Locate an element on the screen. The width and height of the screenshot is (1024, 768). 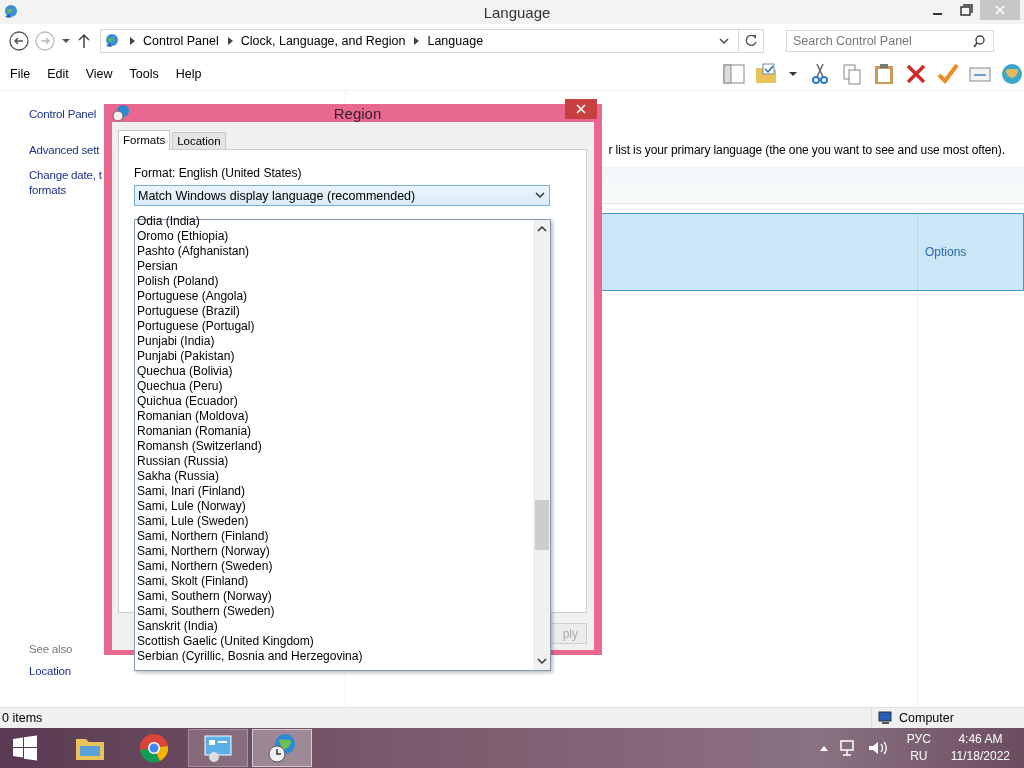
search-field: Search Control Panel is located at coordinates (890, 41).